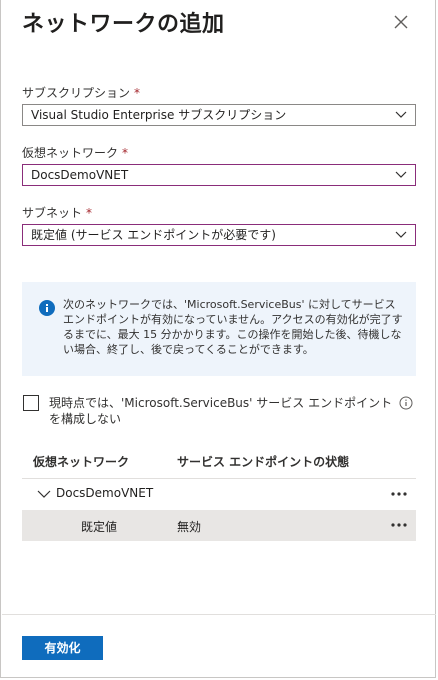 The width and height of the screenshot is (438, 680). What do you see at coordinates (219, 525) in the screenshot?
I see `table-row-subnet: 既定値 無効` at bounding box center [219, 525].